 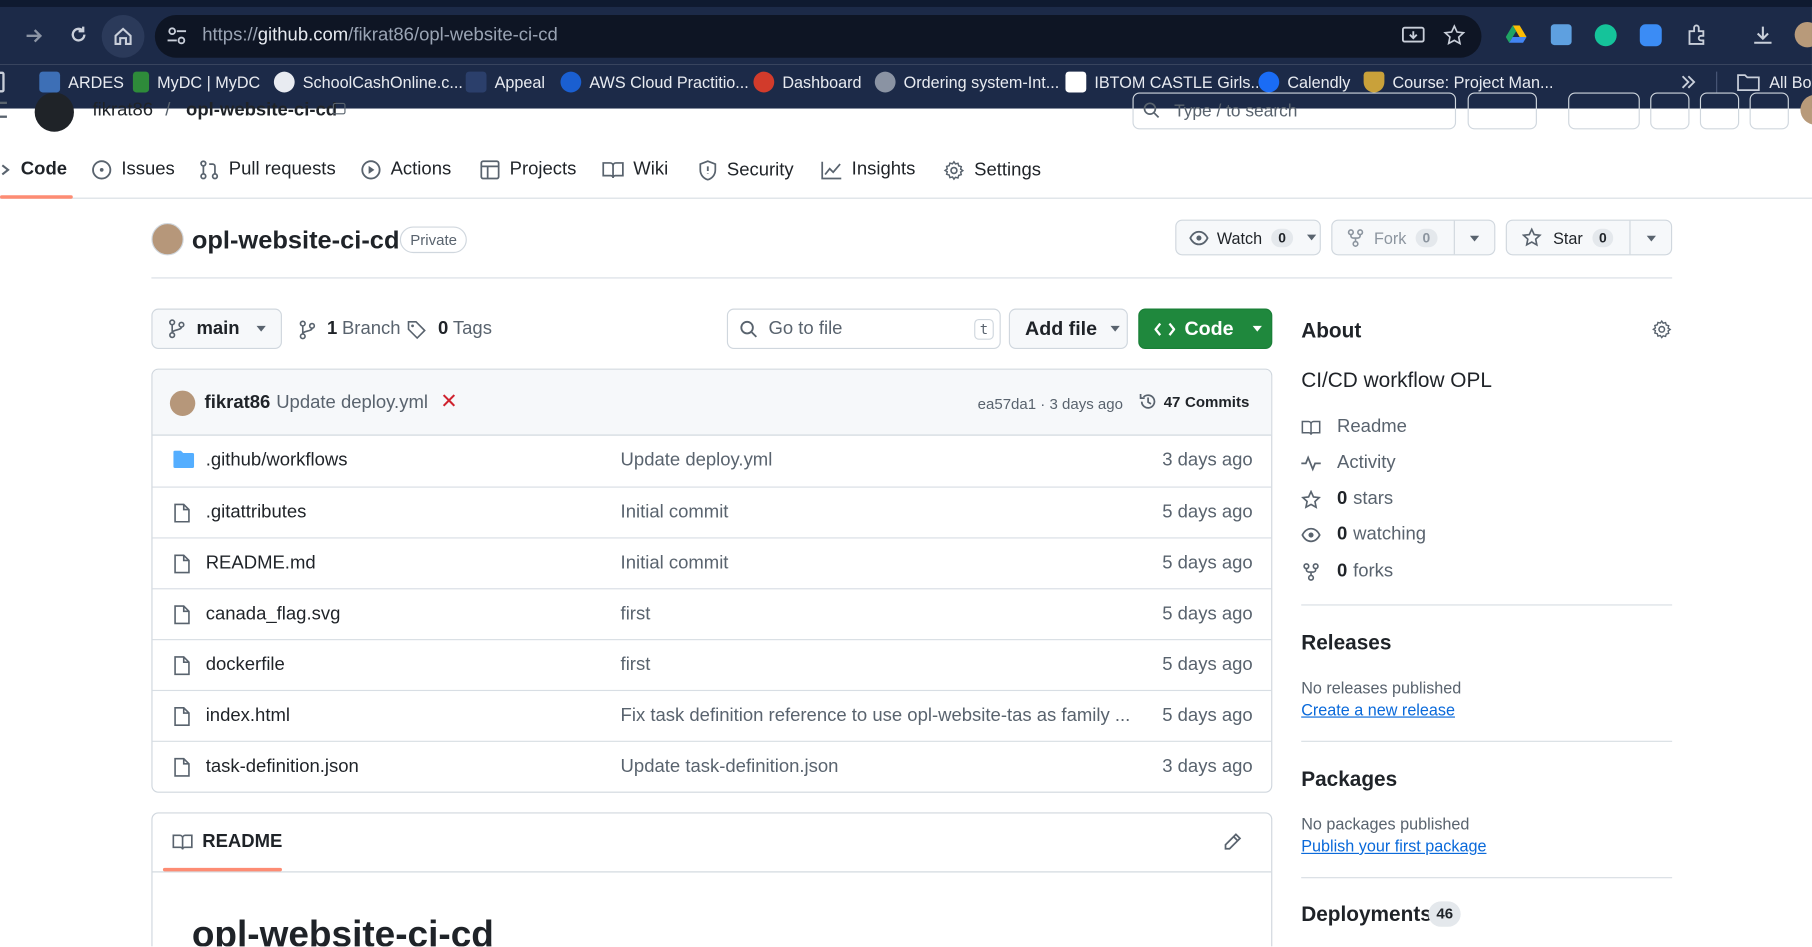 What do you see at coordinates (1454, 35) in the screenshot?
I see `bookmark-star-icon` at bounding box center [1454, 35].